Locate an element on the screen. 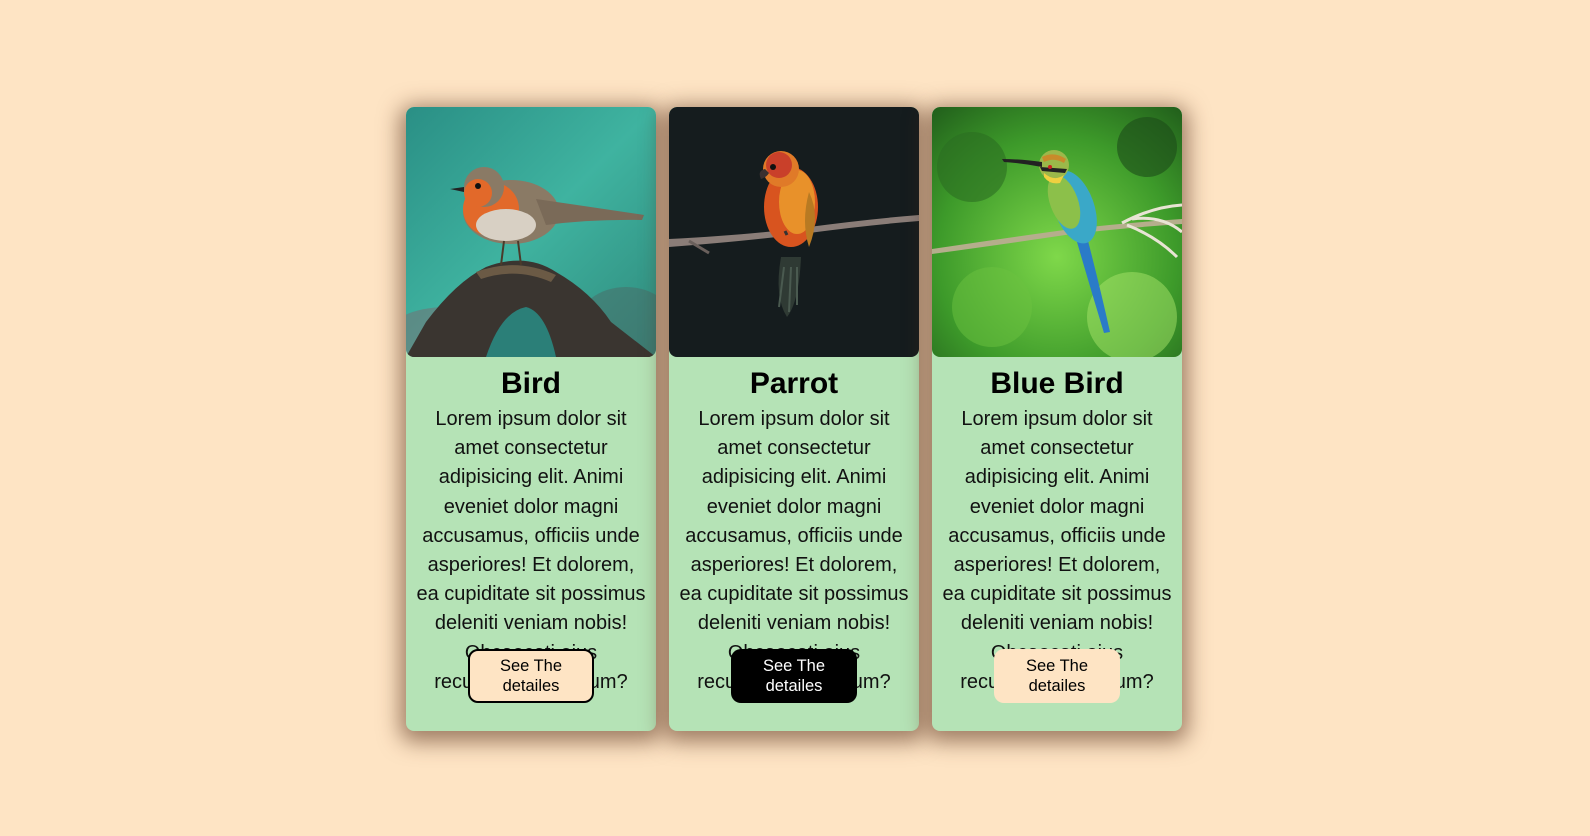 The image size is (1590, 836). card-title: Blue Bird is located at coordinates (1057, 383).